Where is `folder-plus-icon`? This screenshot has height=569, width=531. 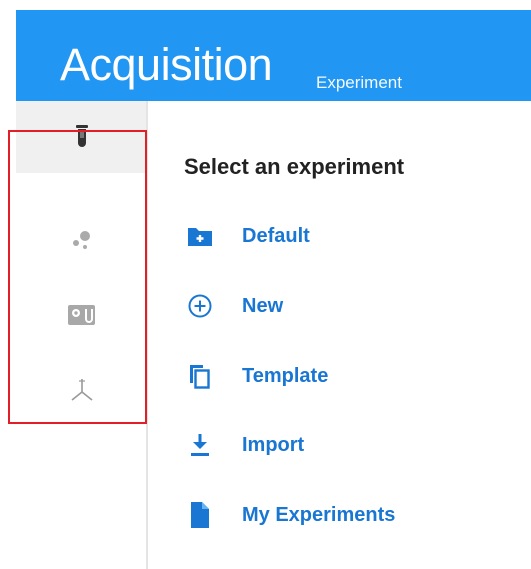 folder-plus-icon is located at coordinates (200, 236).